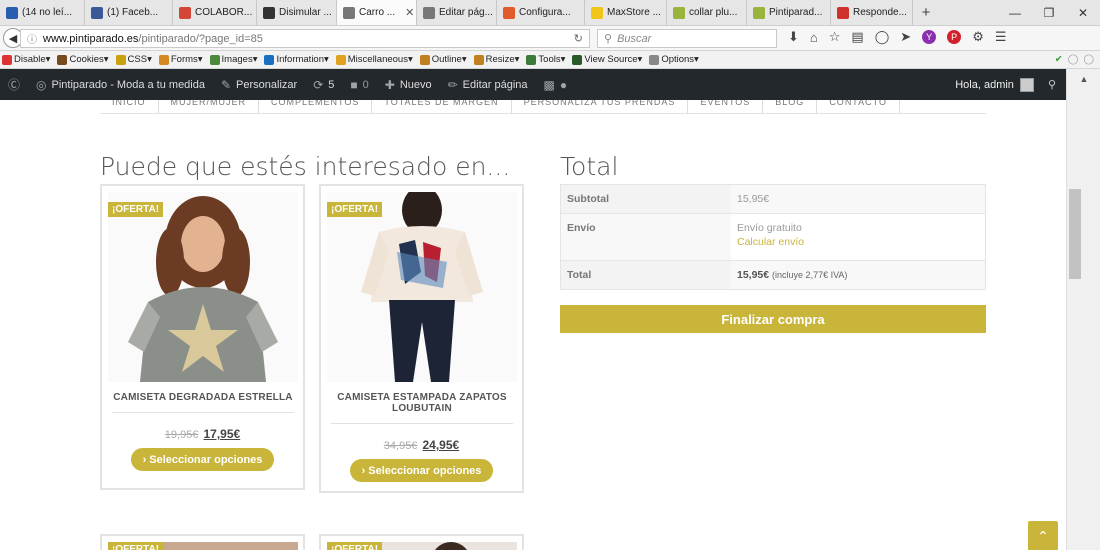  Describe the element at coordinates (374, 59) in the screenshot. I see `devbar-menu-item: Miscellaneous▾` at that location.